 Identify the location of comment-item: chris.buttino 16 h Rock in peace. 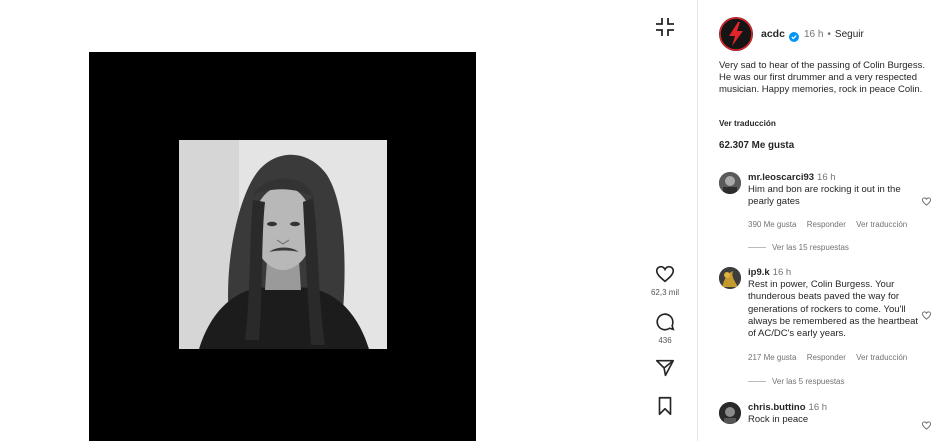
(831, 421).